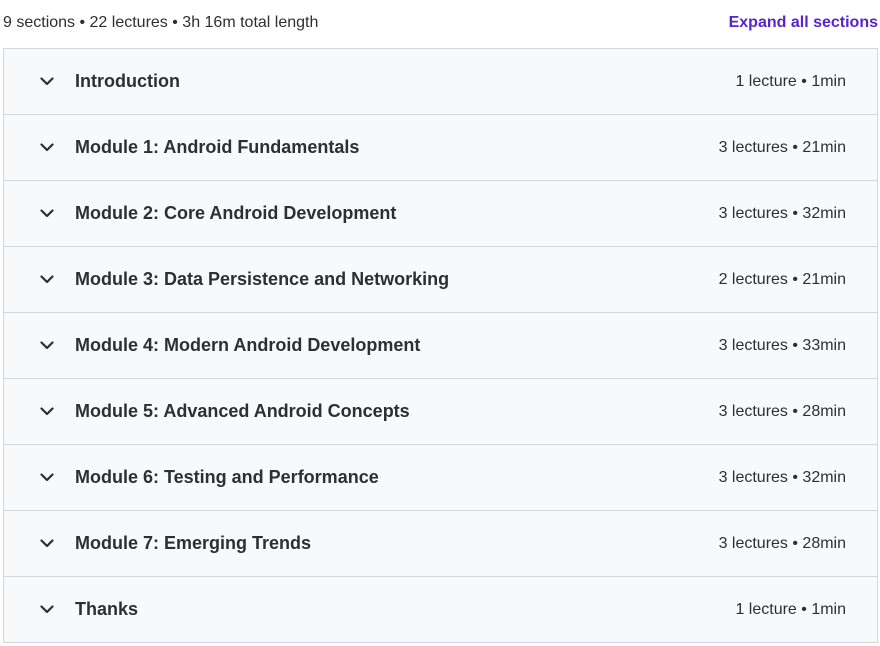 Image resolution: width=880 pixels, height=646 pixels. What do you see at coordinates (248, 345) in the screenshot?
I see `section-title: Module 4: Modern Android Development` at bounding box center [248, 345].